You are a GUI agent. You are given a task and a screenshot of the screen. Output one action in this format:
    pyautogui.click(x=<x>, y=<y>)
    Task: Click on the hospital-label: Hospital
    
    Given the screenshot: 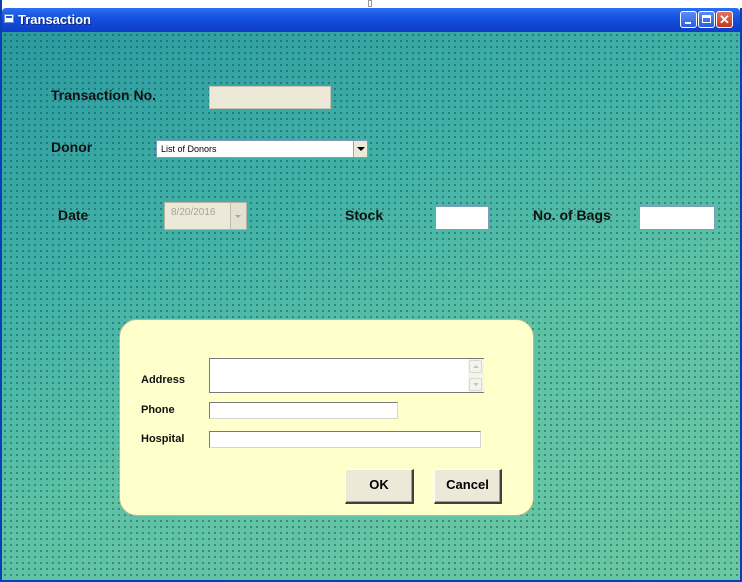 What is the action you would take?
    pyautogui.click(x=163, y=439)
    